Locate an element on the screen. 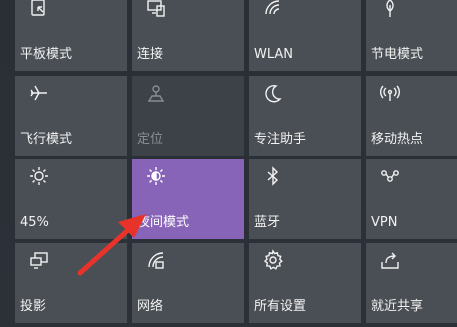  tile-vpn: VPN is located at coordinates (411, 199).